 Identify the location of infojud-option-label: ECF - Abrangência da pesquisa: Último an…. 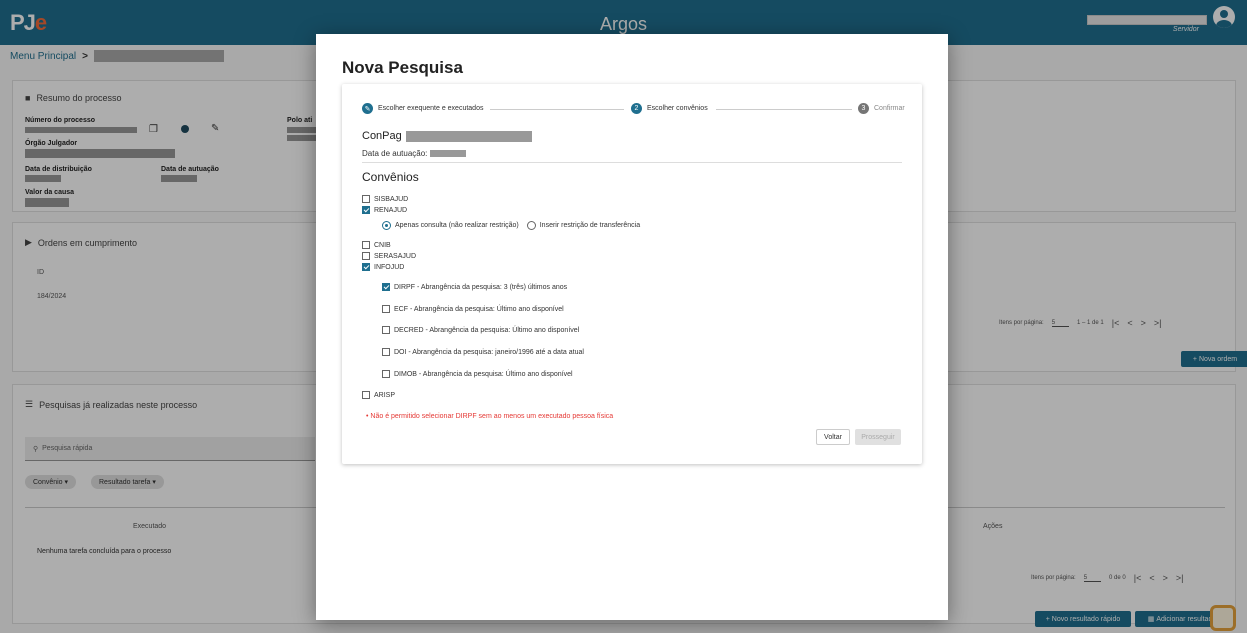
(479, 309).